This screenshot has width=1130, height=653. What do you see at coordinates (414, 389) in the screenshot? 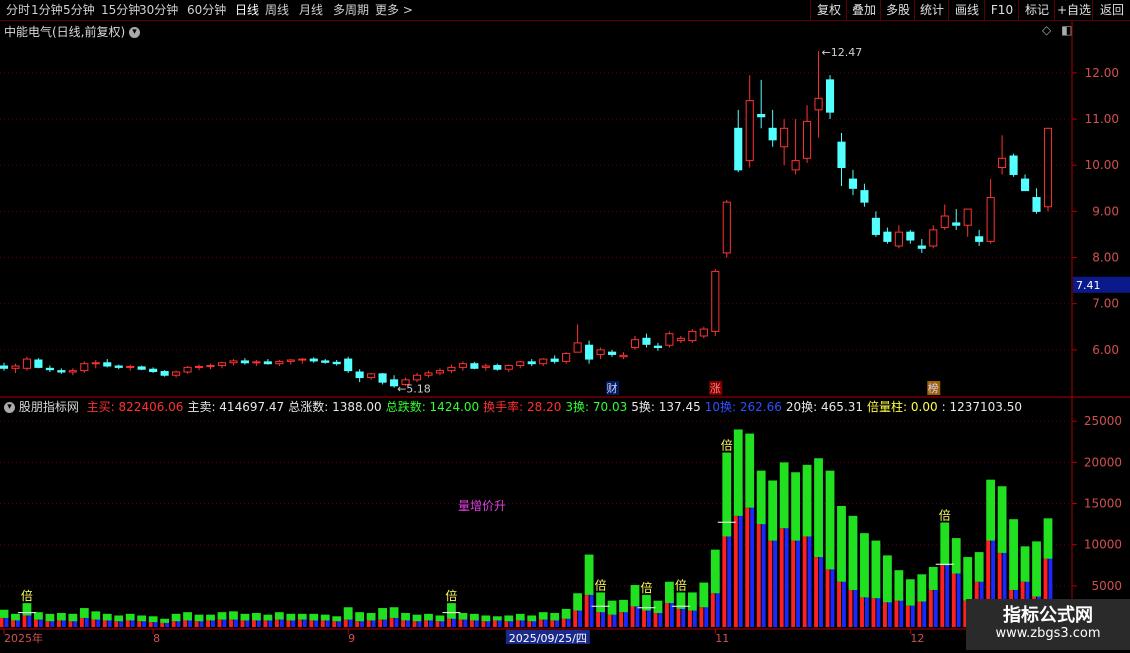
I see `low-price-label: ←5.18` at bounding box center [414, 389].